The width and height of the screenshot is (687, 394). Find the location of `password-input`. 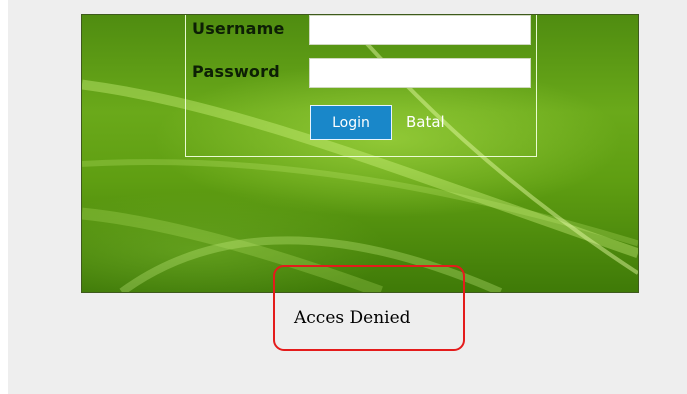

password-input is located at coordinates (420, 73).